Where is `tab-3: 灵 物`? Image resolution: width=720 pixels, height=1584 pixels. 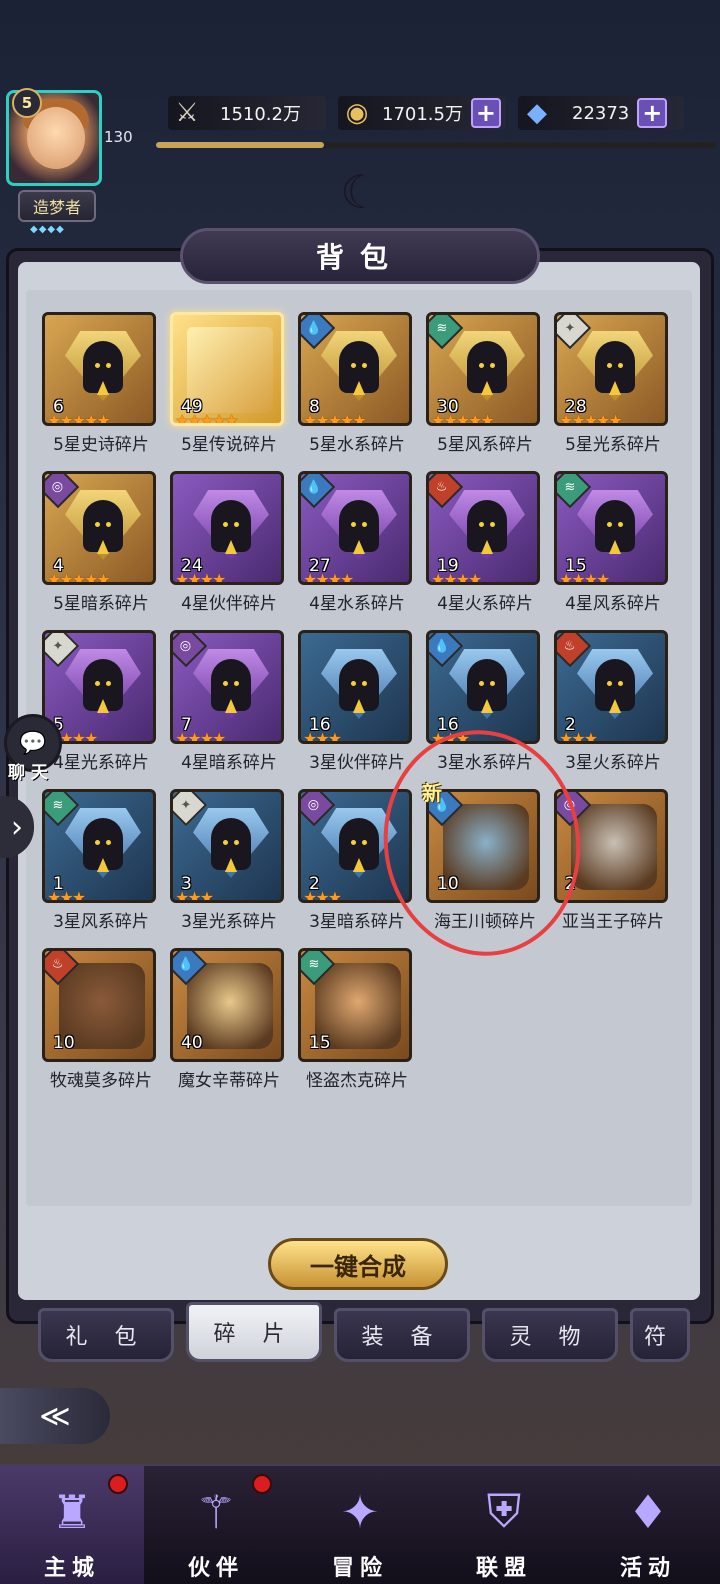 tab-3: 灵 物 is located at coordinates (550, 1335).